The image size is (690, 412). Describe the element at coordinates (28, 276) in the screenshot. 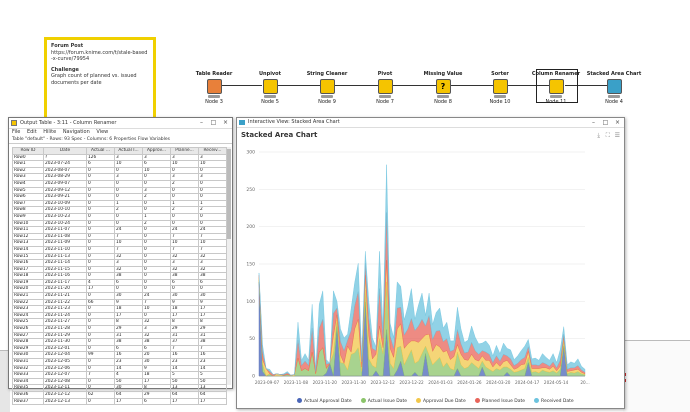

I see `row-id-cell: Row18` at that location.